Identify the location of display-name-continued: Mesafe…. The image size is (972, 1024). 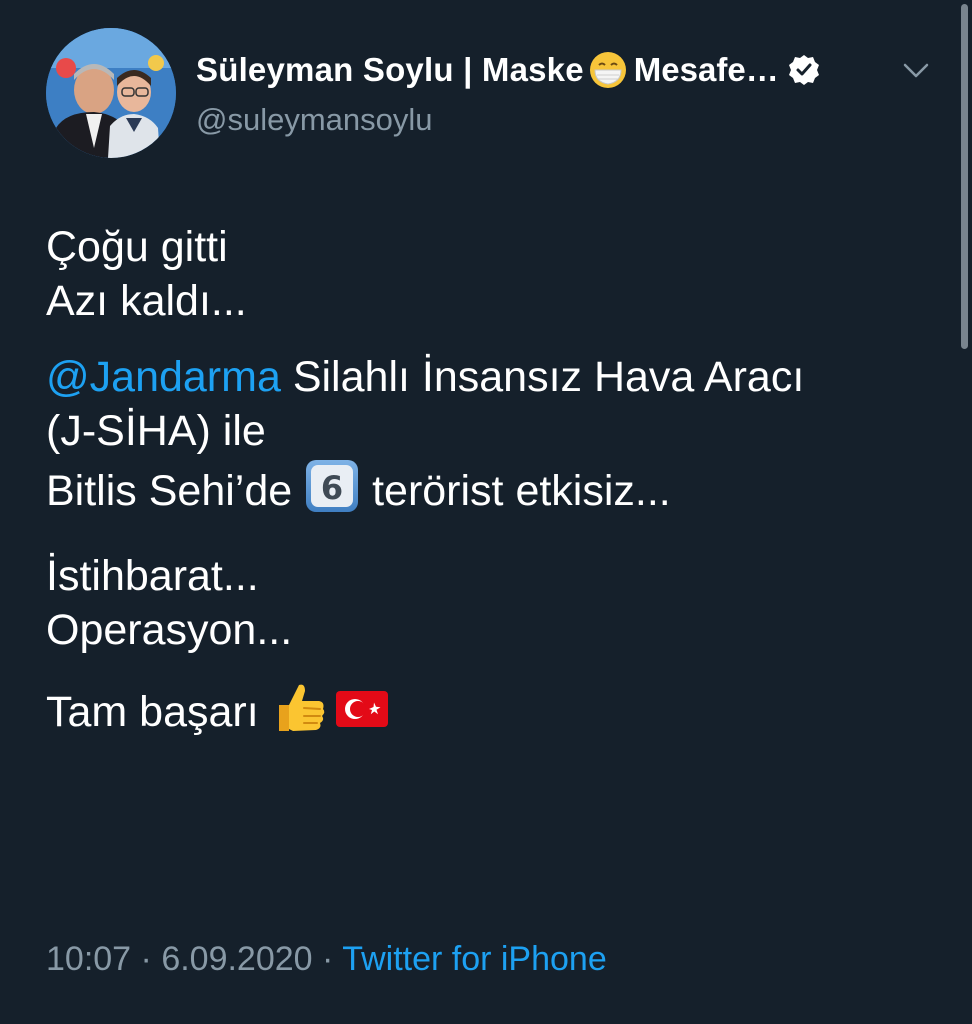
(706, 70).